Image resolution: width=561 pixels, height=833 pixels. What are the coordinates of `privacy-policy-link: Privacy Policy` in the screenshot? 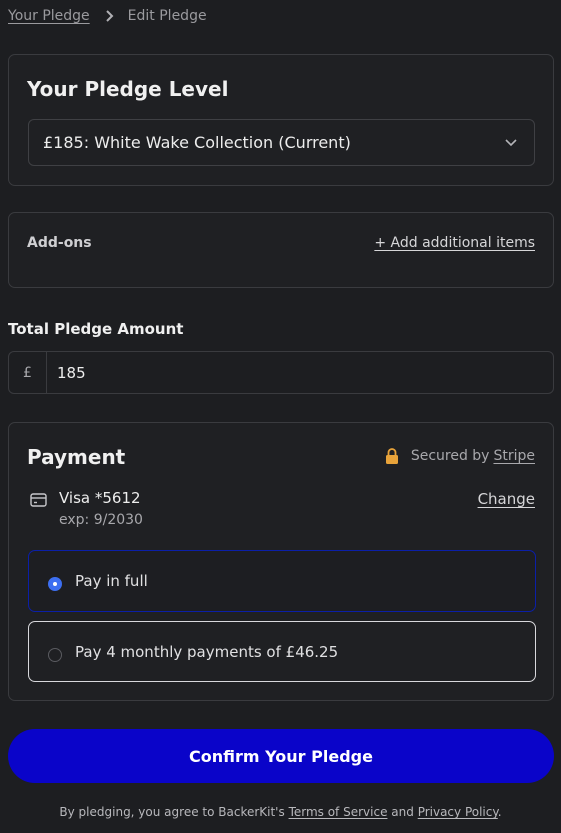 It's located at (458, 812).